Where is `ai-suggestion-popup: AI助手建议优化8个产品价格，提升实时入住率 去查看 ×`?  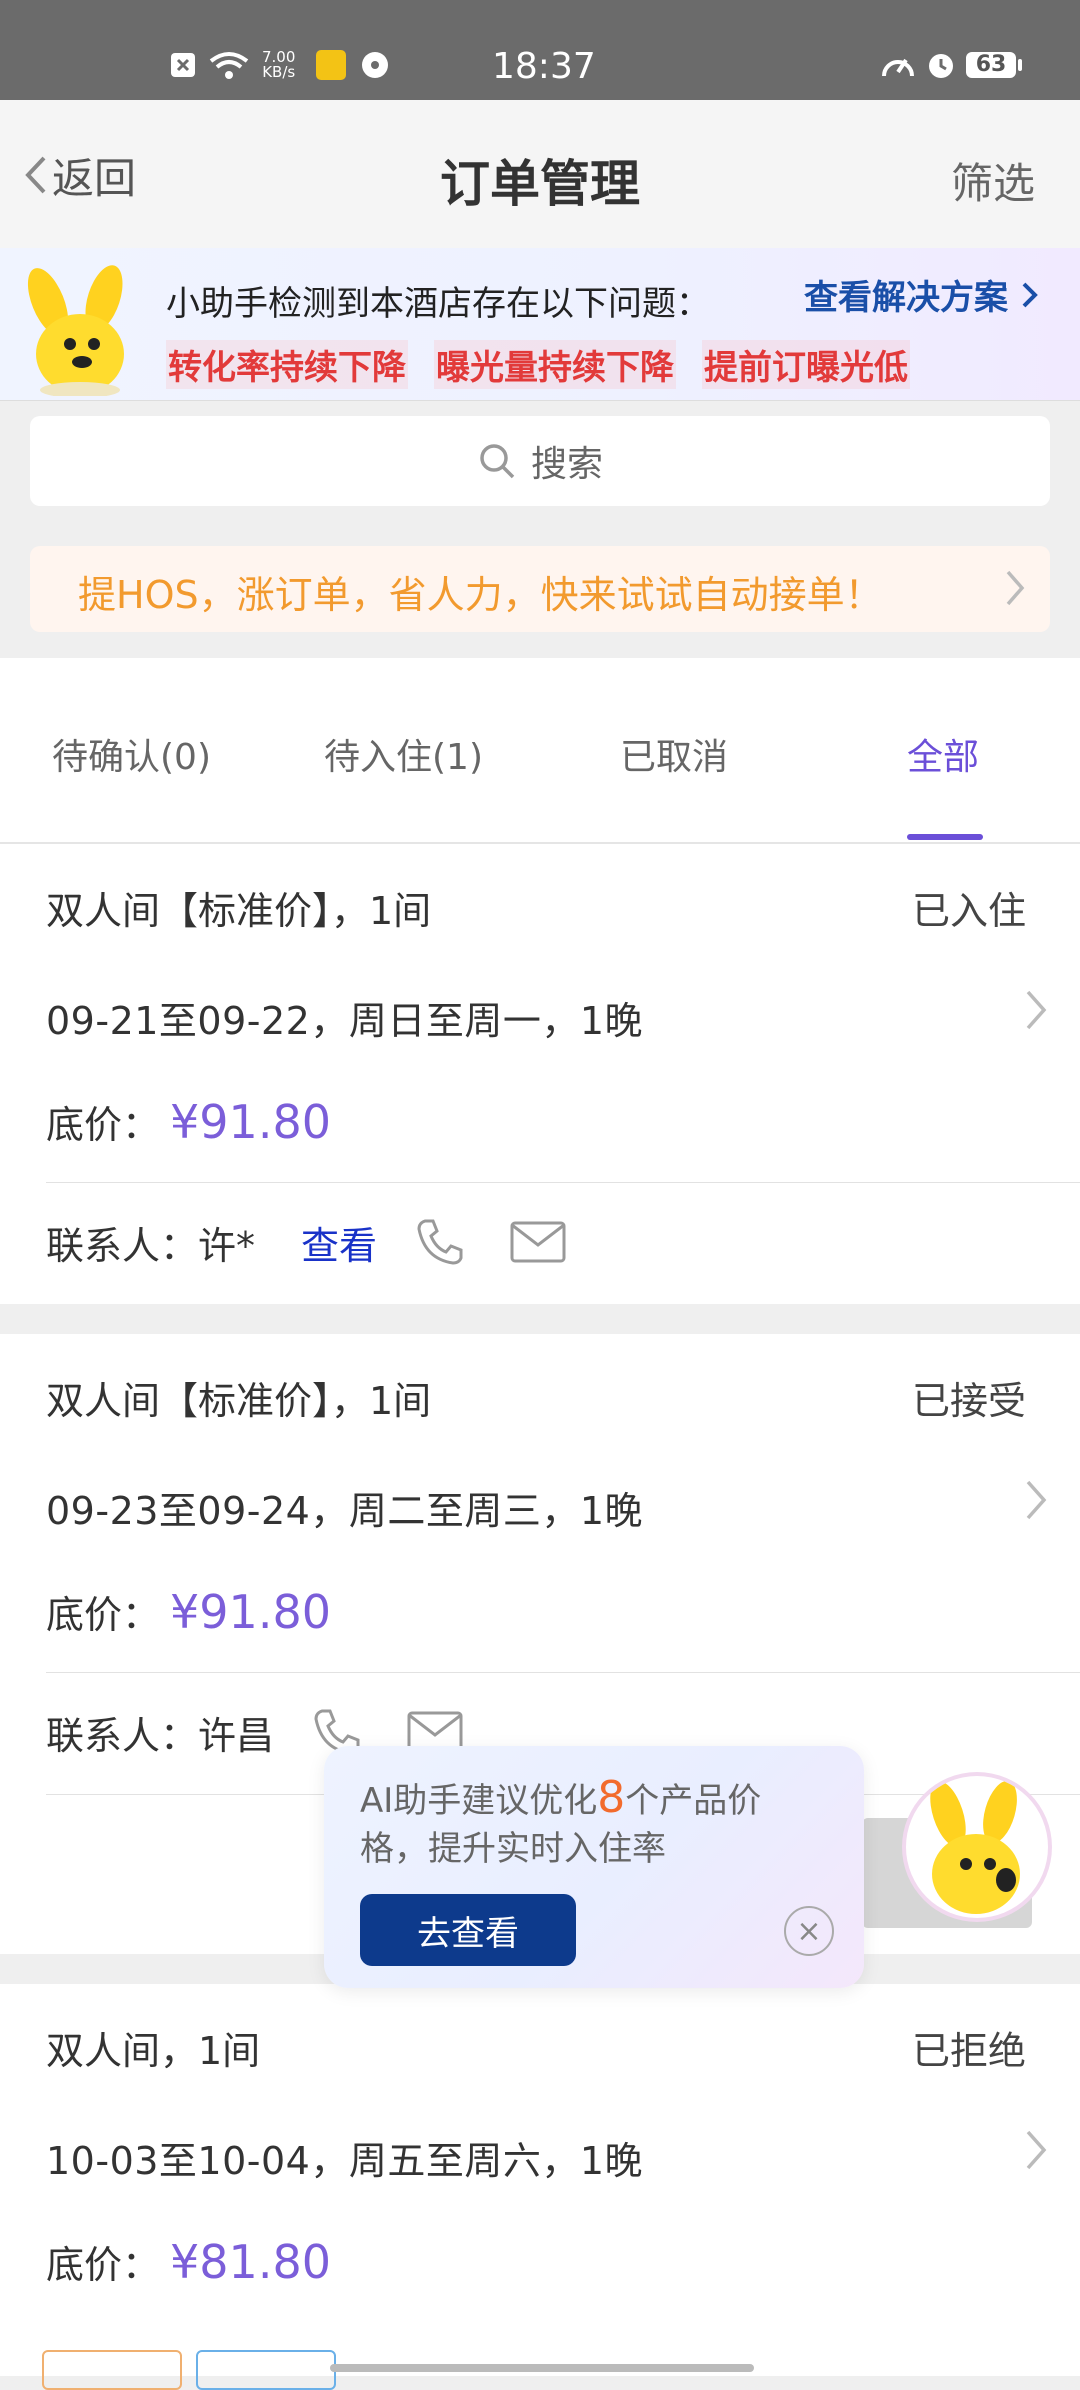 ai-suggestion-popup: AI助手建议优化8个产品价格，提升实时入住率 去查看 × is located at coordinates (594, 1867).